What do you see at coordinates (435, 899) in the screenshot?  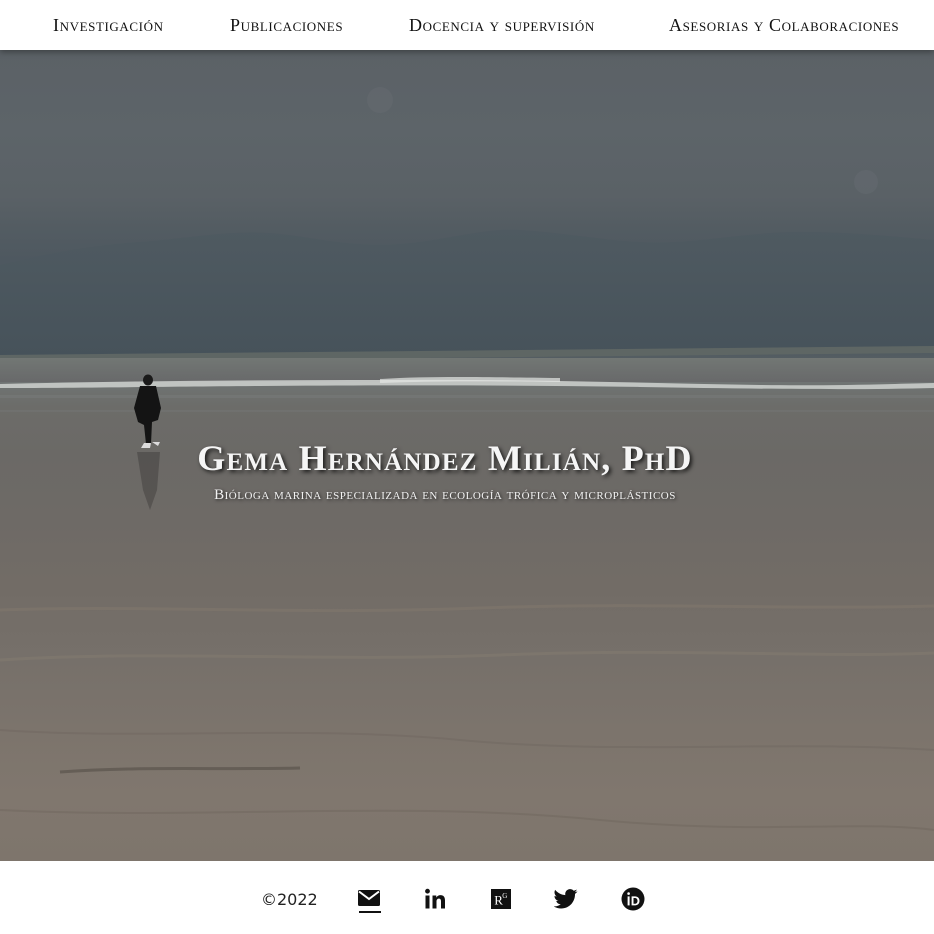 I see `linkedin-icon` at bounding box center [435, 899].